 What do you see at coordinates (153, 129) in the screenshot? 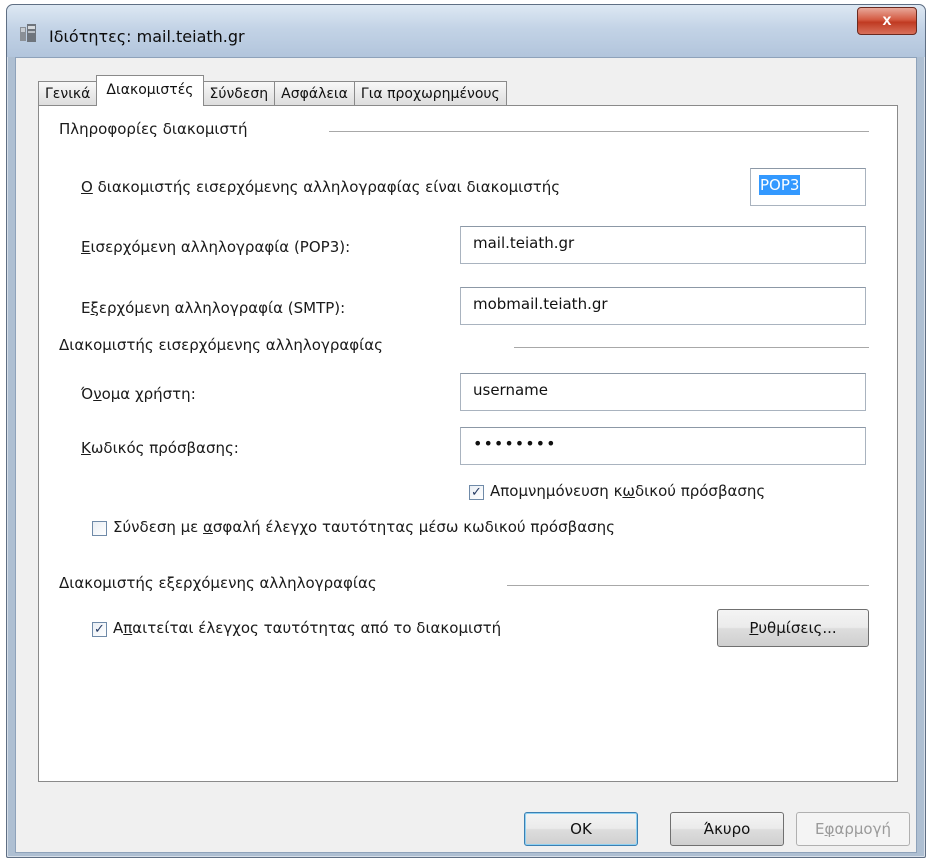
I see `server-info-heading: Πληροφορίες διακομιστή` at bounding box center [153, 129].